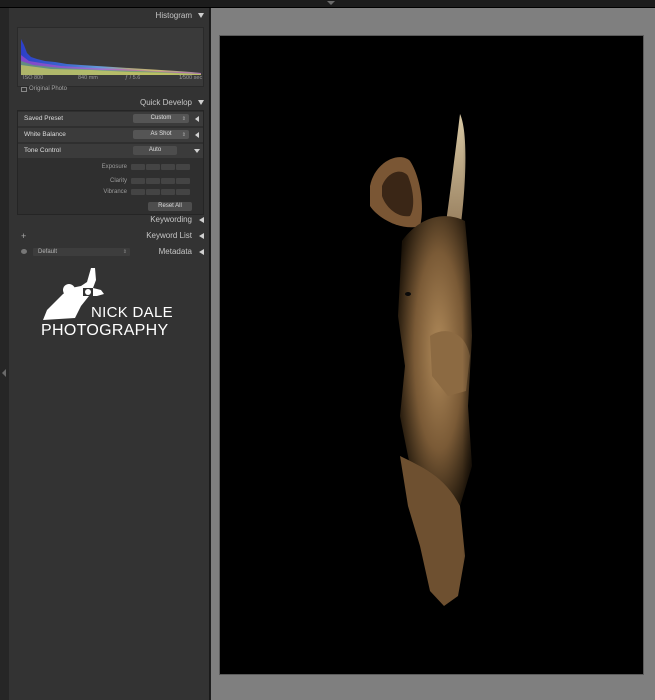 The image size is (655, 700). I want to click on top-panel-toggle-bar, so click(327, 4).